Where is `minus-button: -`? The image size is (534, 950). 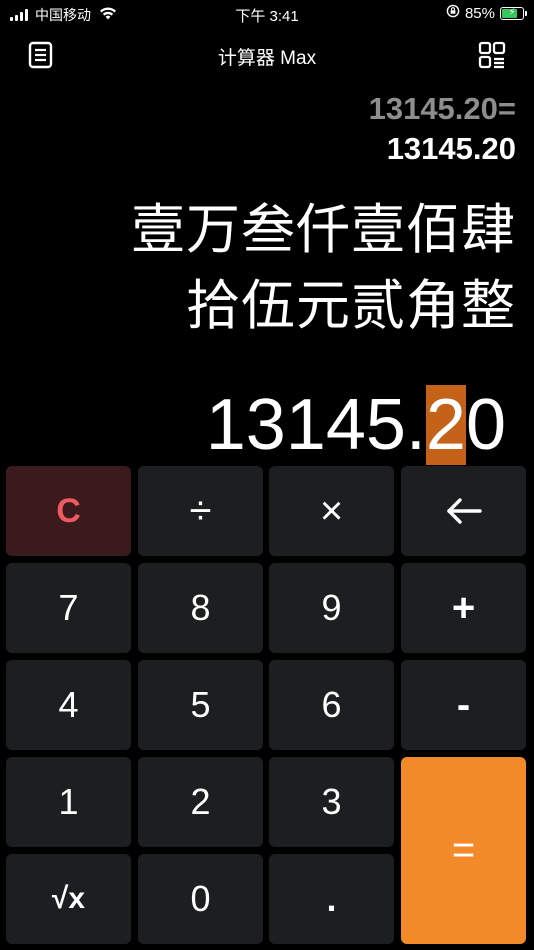
minus-button: - is located at coordinates (463, 705).